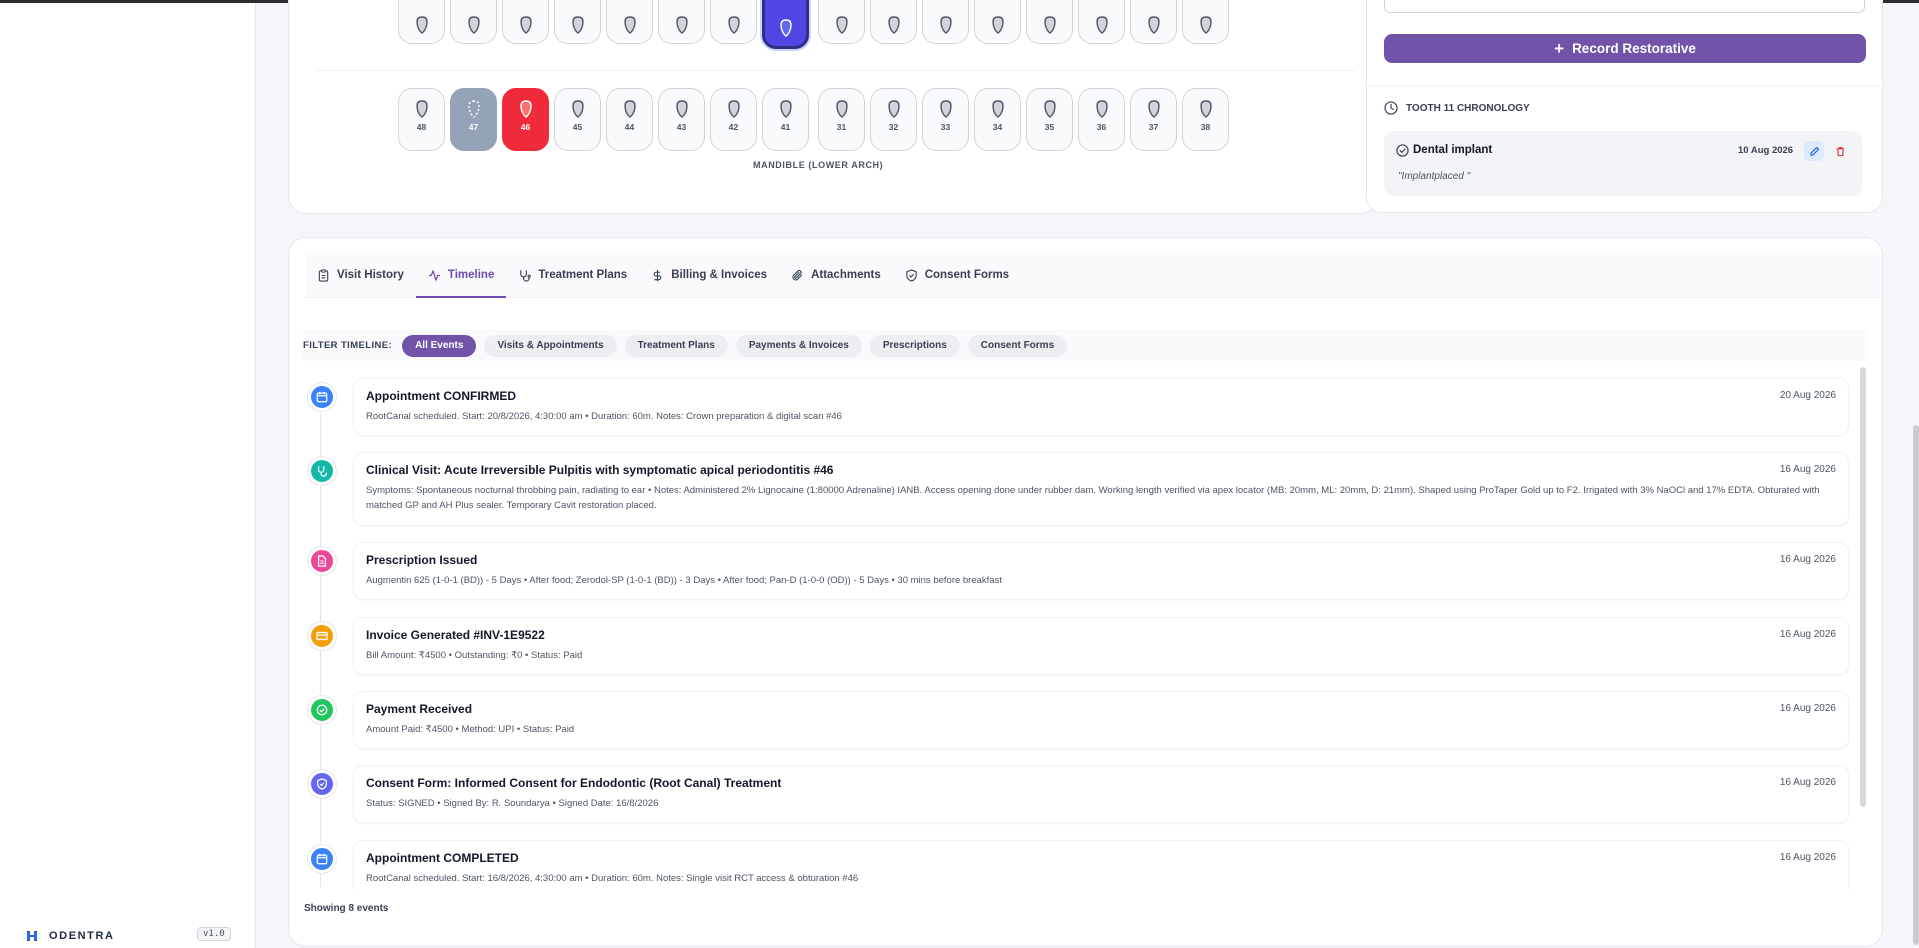 This screenshot has width=1919, height=948. Describe the element at coordinates (1453, 150) in the screenshot. I see `chronology-item-title: Dental implant` at that location.